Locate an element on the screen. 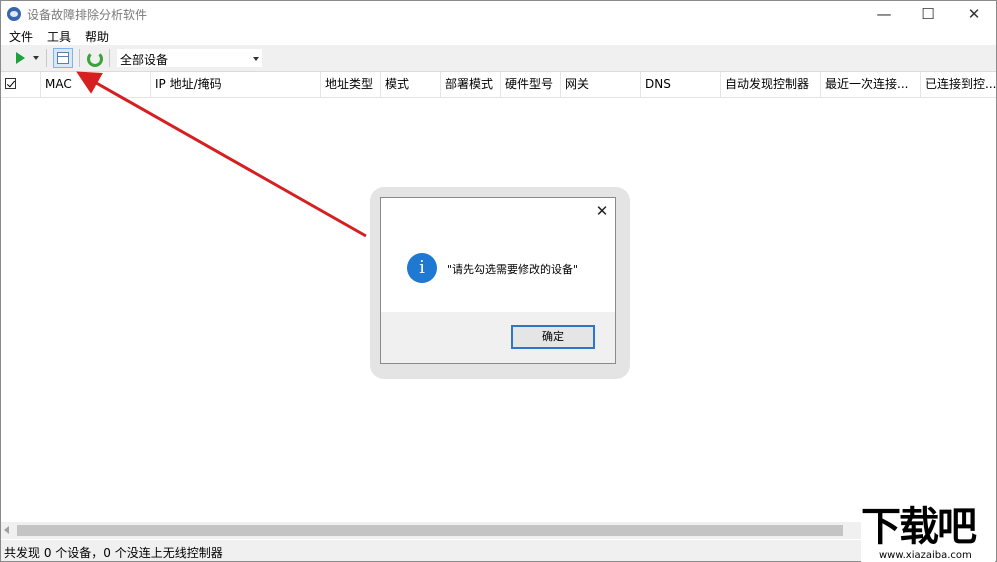 This screenshot has width=997, height=562. message-dialog: ✕ i "请先勾选需要修改的设备" 确定 is located at coordinates (498, 280).